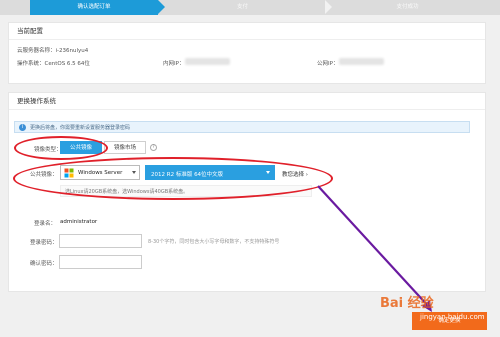  What do you see at coordinates (100, 262) in the screenshot?
I see `confirm-password-input` at bounding box center [100, 262].